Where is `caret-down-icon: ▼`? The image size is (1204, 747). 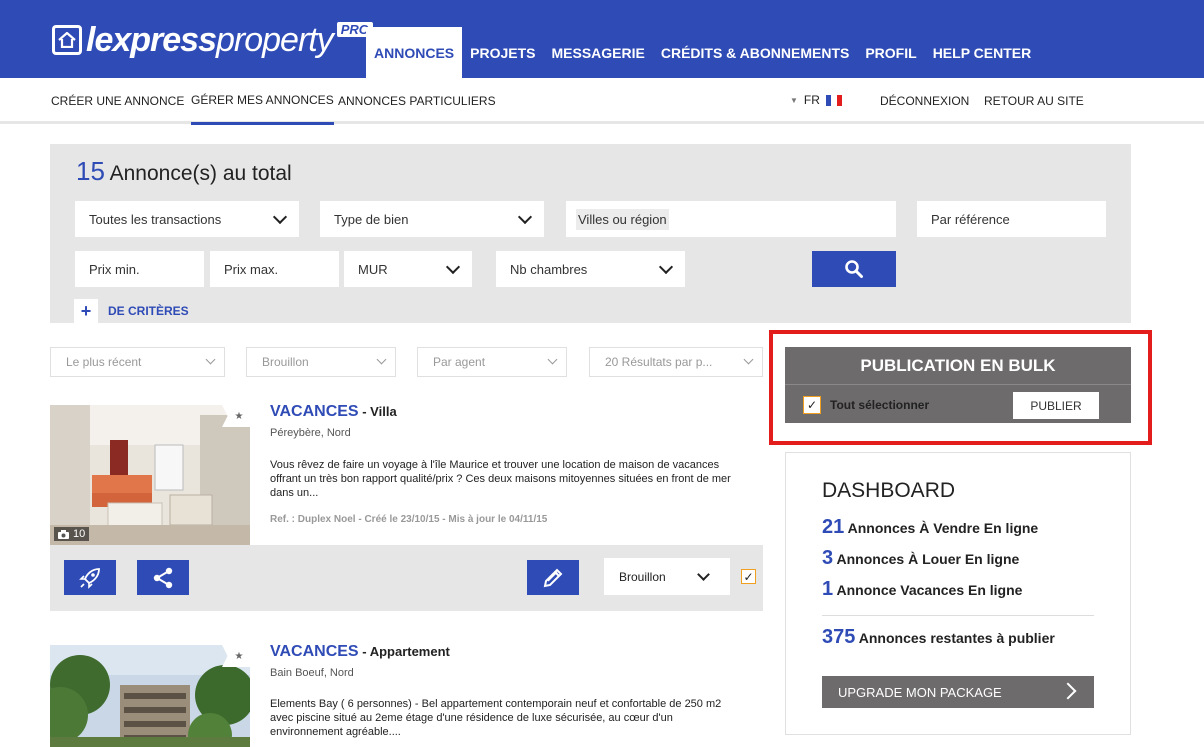
caret-down-icon: ▼ is located at coordinates (794, 100).